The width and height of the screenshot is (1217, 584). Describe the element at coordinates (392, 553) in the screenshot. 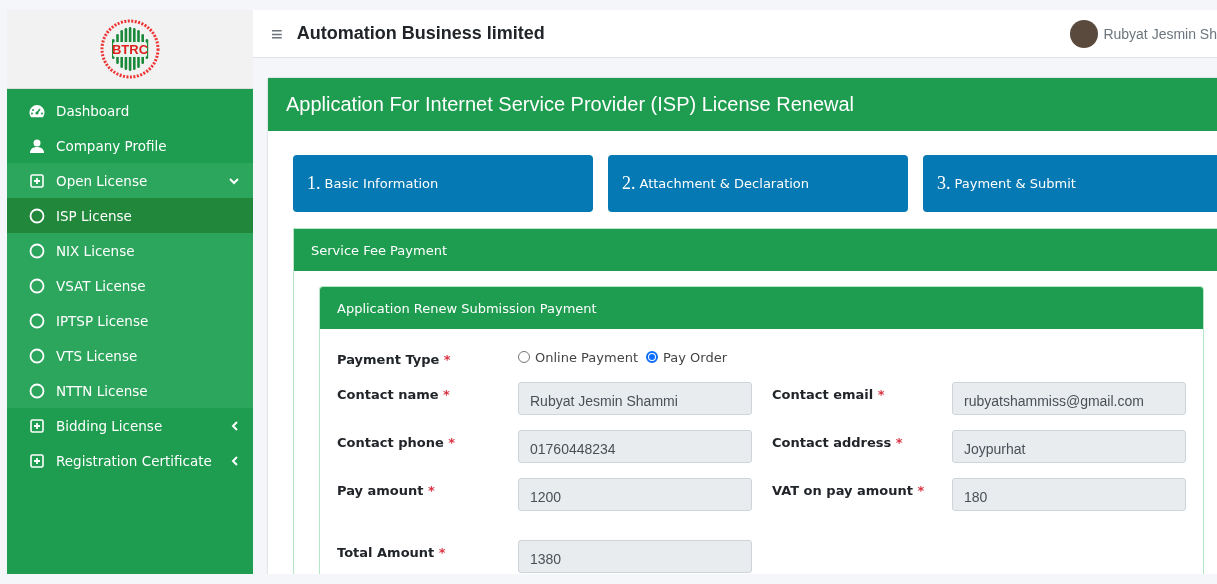

I see `field-label: Total Amount *` at that location.